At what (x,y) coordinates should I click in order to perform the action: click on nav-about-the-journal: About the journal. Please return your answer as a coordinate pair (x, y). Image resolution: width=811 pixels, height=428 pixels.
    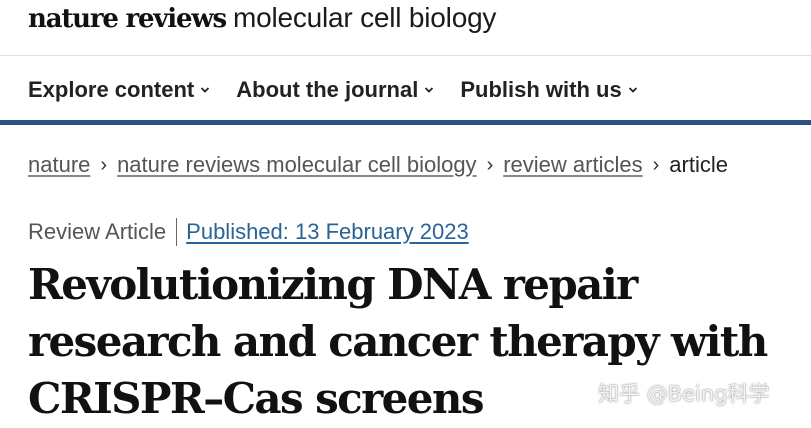
    Looking at the image, I should click on (335, 90).